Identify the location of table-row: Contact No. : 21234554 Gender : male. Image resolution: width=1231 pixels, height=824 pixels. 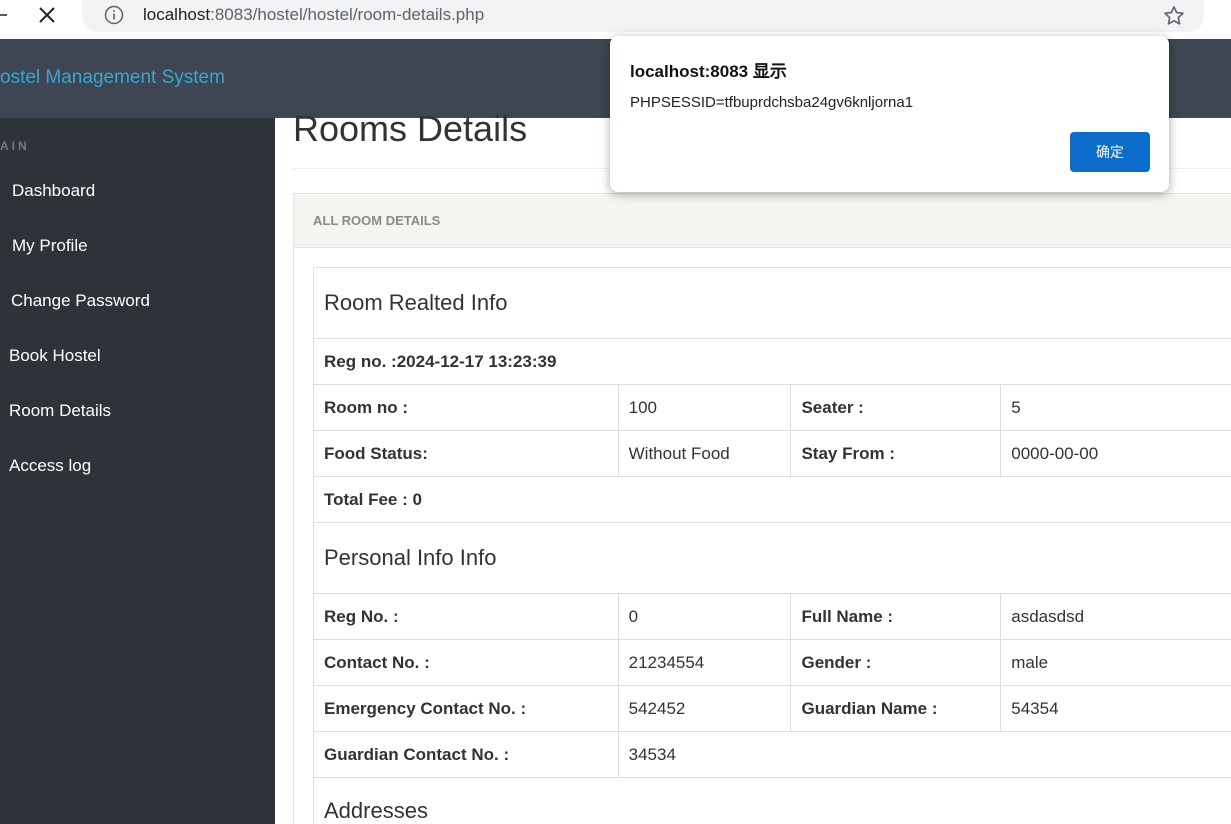
(772, 662).